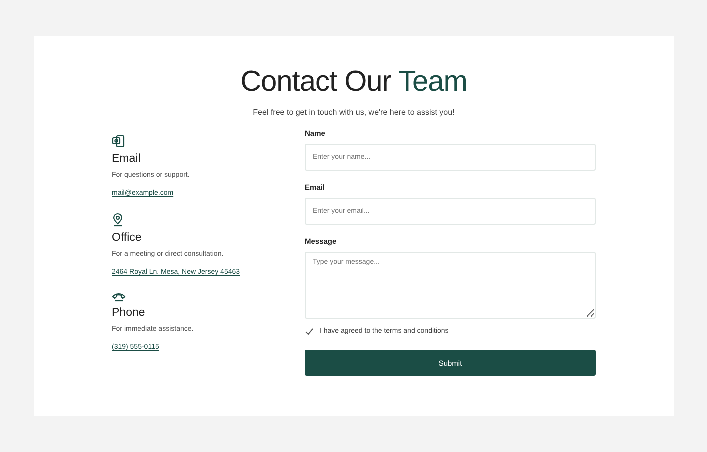 Image resolution: width=707 pixels, height=452 pixels. What do you see at coordinates (118, 141) in the screenshot?
I see `mail-icon` at bounding box center [118, 141].